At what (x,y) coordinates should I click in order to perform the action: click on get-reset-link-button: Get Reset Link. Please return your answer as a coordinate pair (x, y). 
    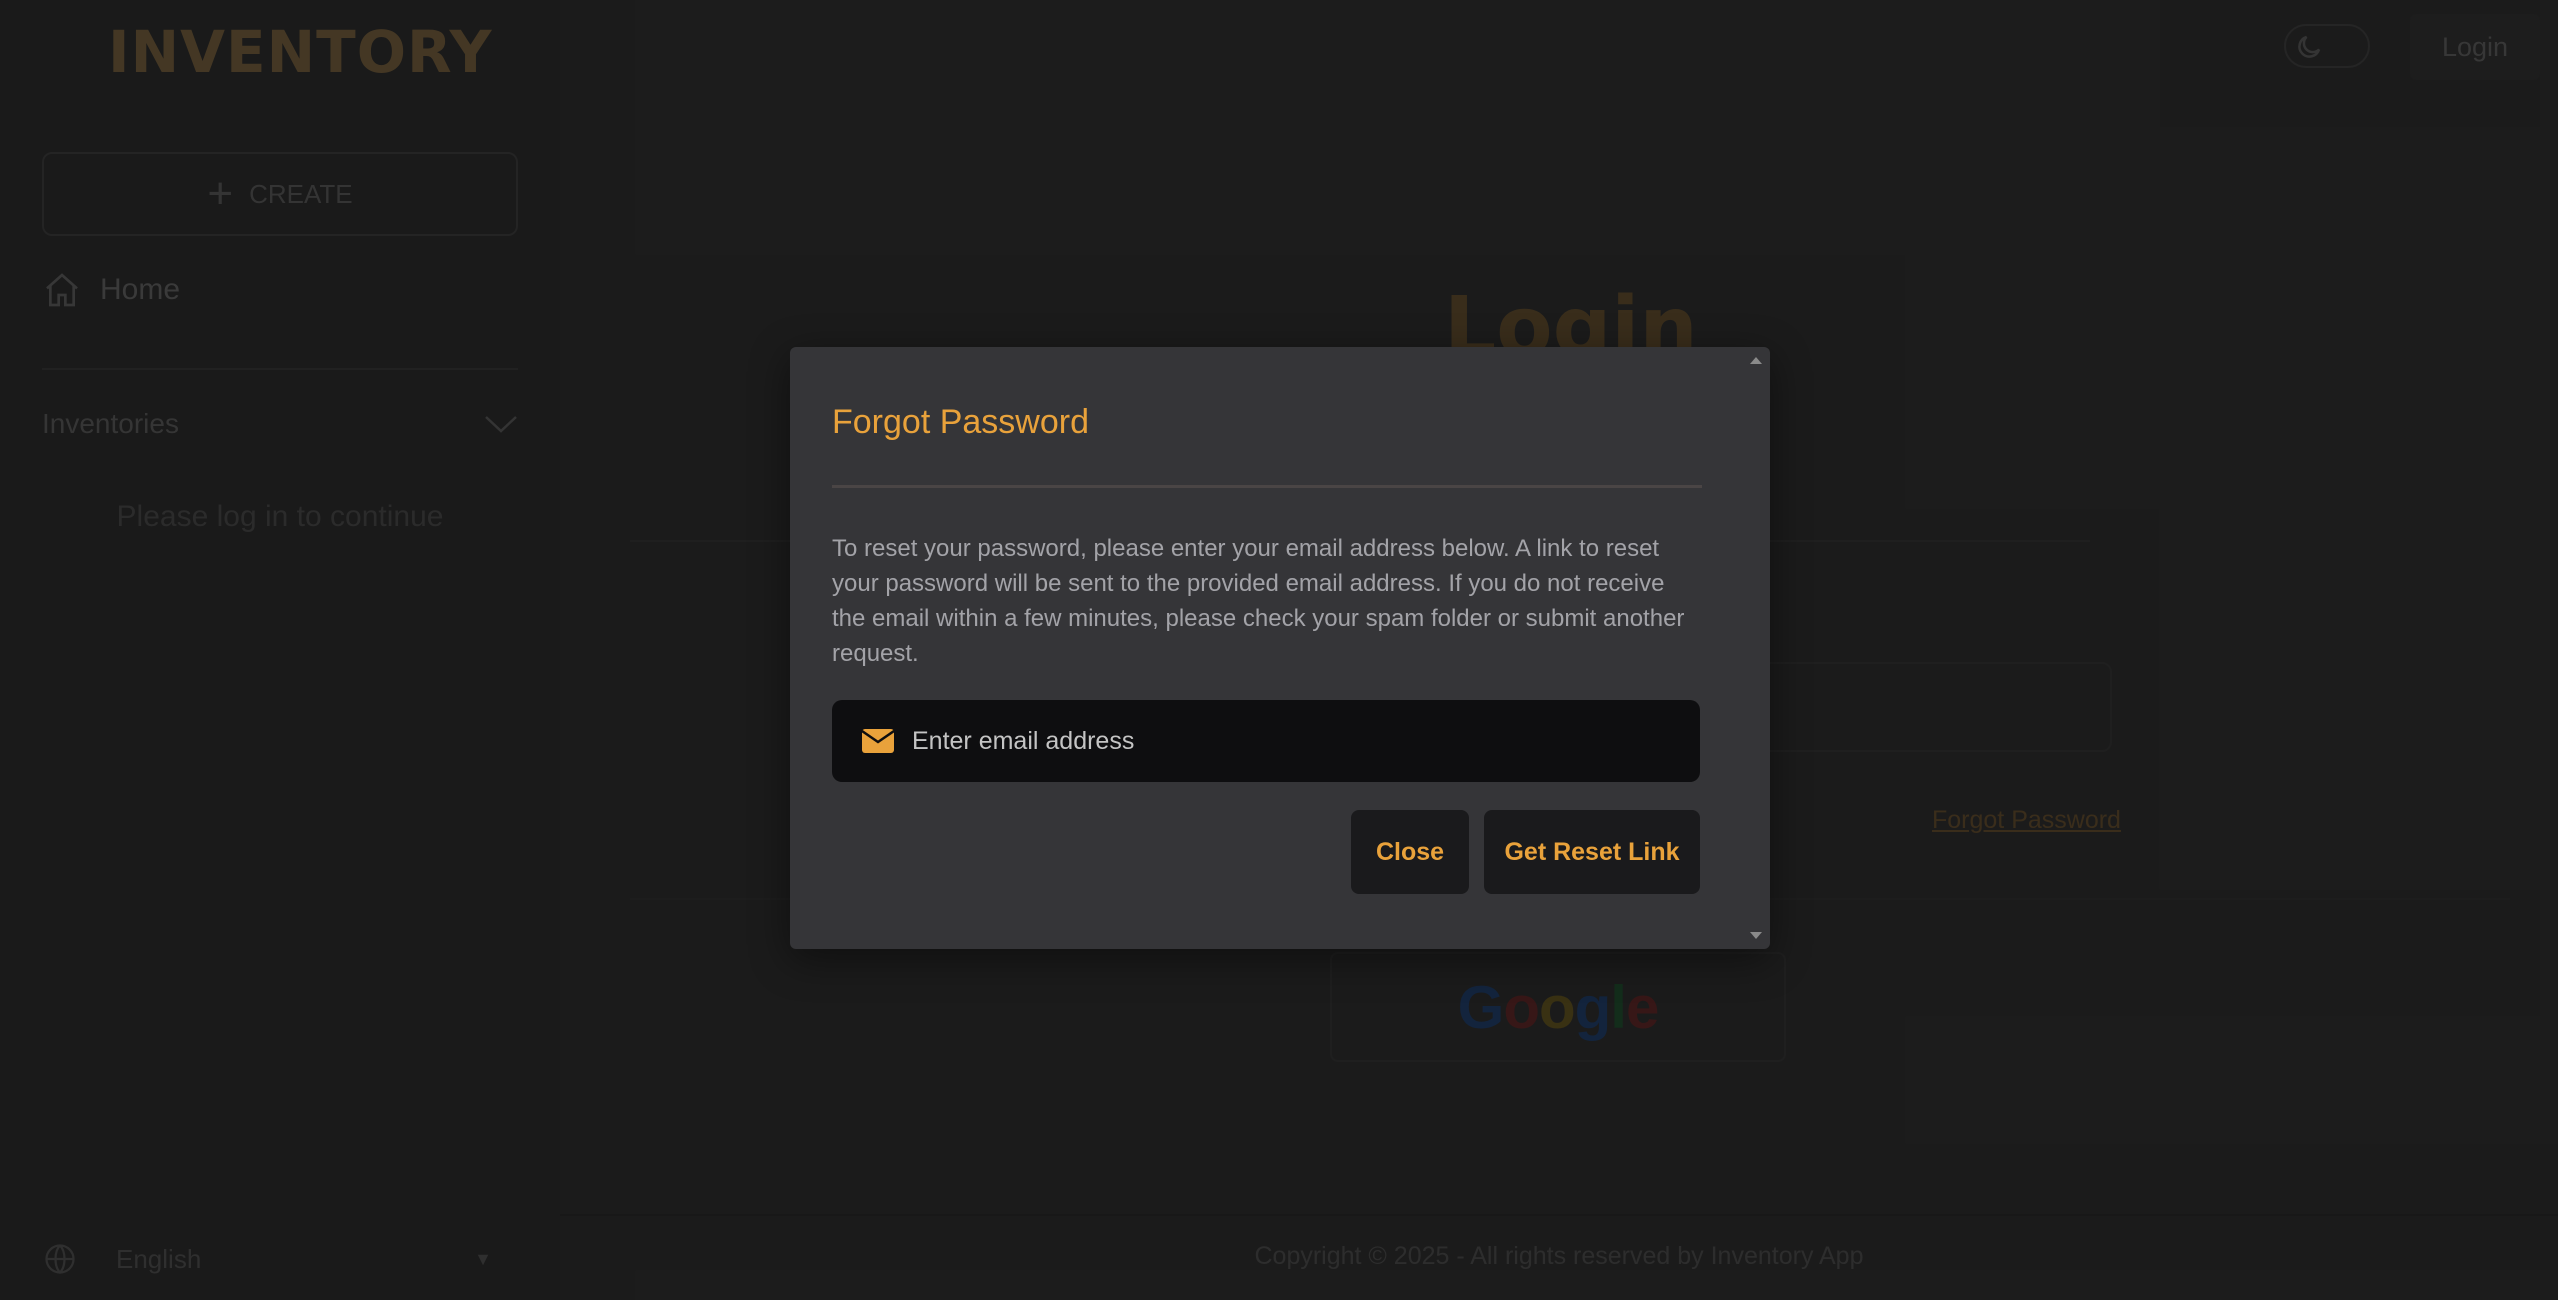
    Looking at the image, I should click on (1592, 852).